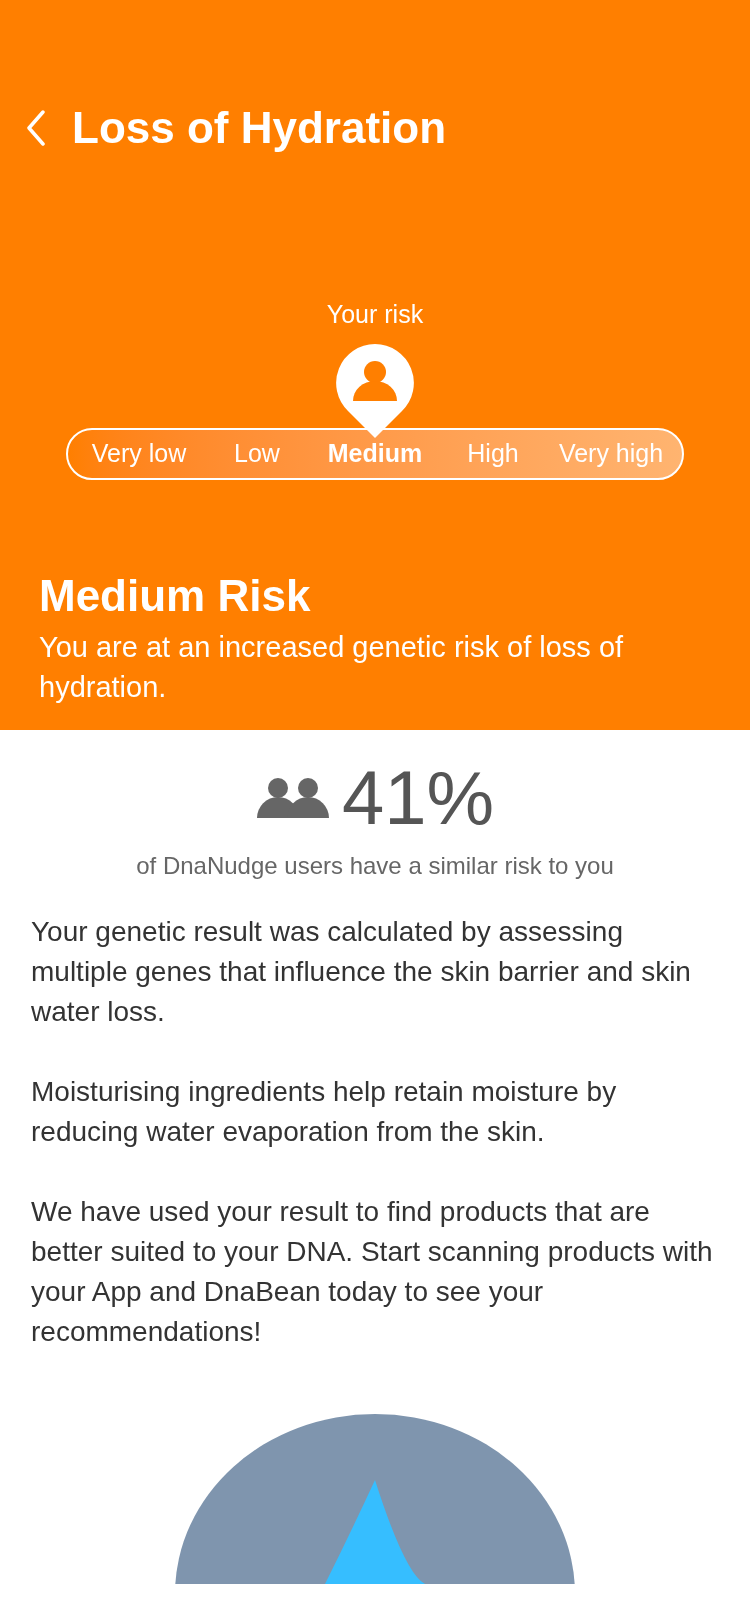  I want to click on risk-level-label: Very low, so click(139, 453).